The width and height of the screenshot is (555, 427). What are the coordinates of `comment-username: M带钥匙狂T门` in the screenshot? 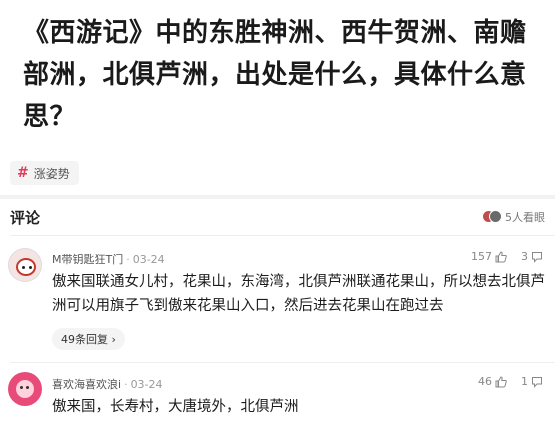 It's located at (87, 259).